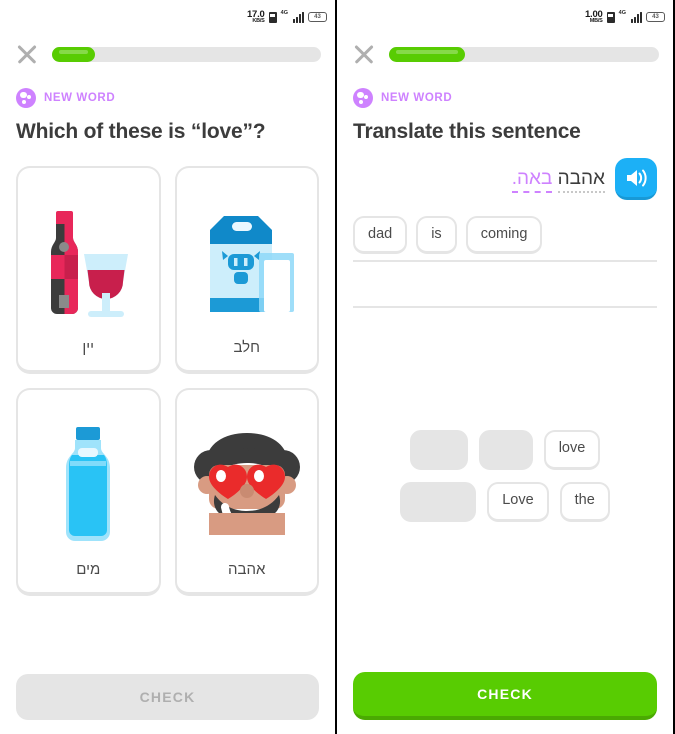 This screenshot has width=675, height=734. I want to click on choice-card-milk: חלב, so click(246, 270).